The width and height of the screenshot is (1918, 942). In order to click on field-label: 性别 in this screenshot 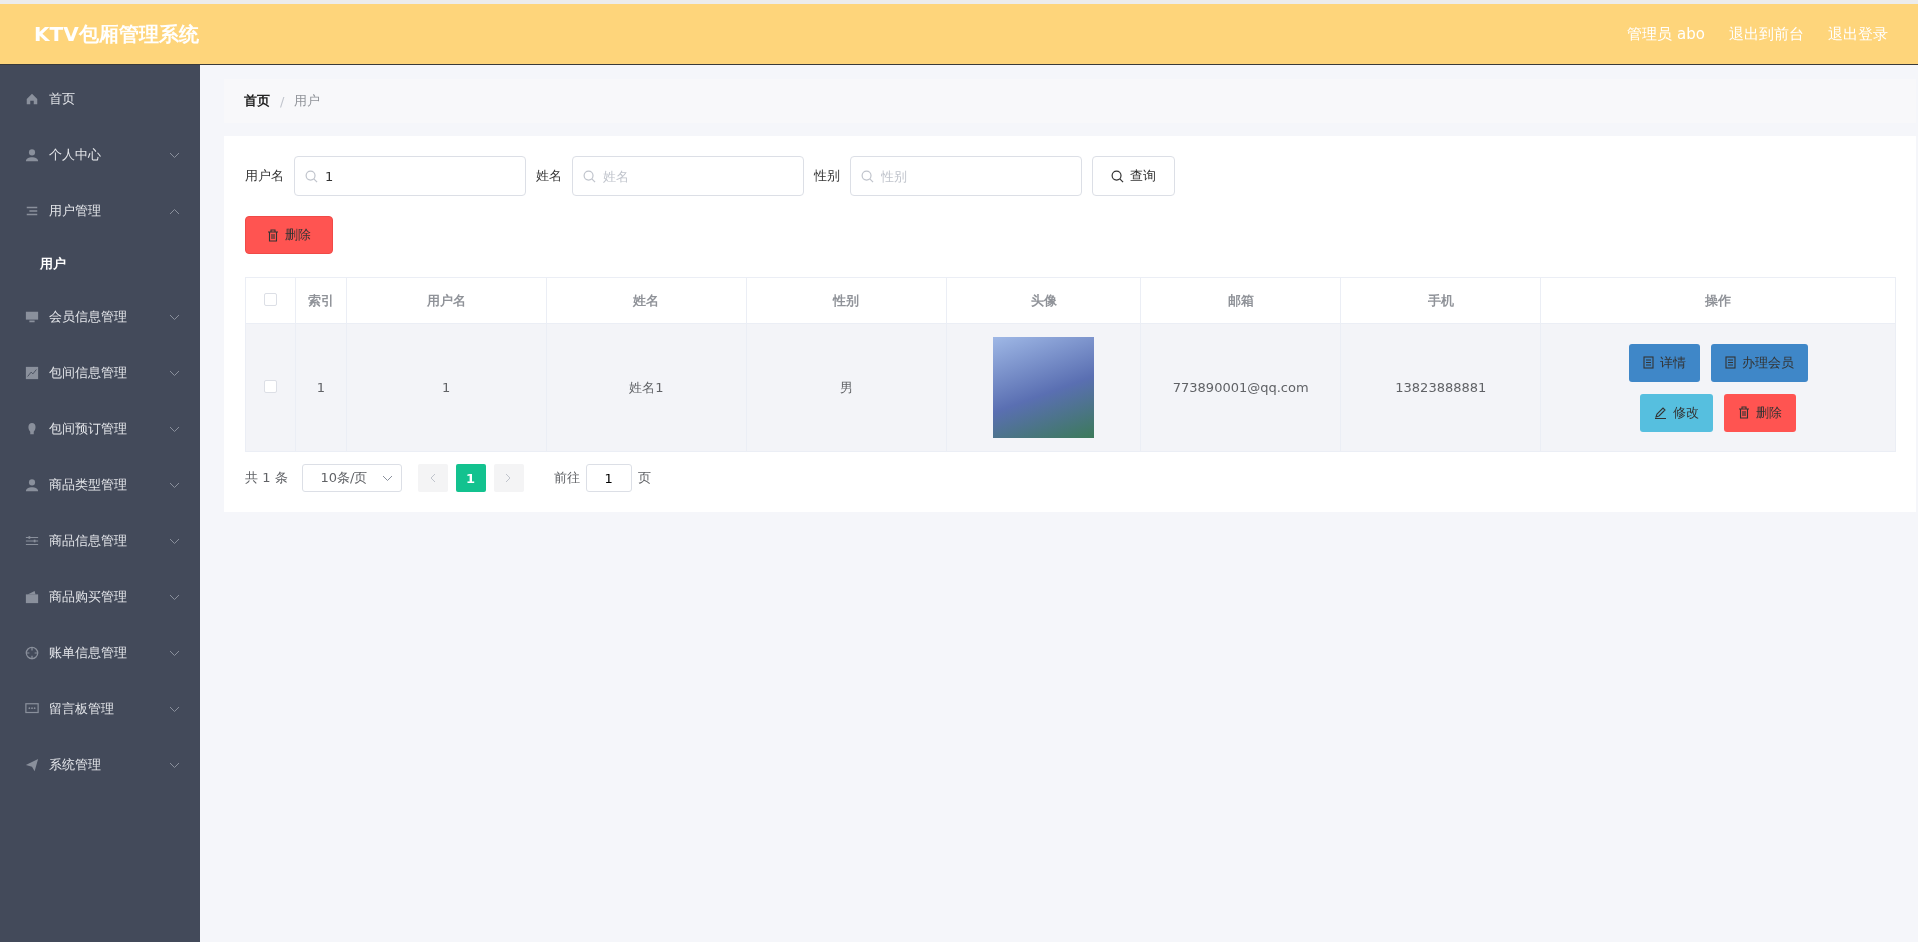, I will do `click(827, 176)`.